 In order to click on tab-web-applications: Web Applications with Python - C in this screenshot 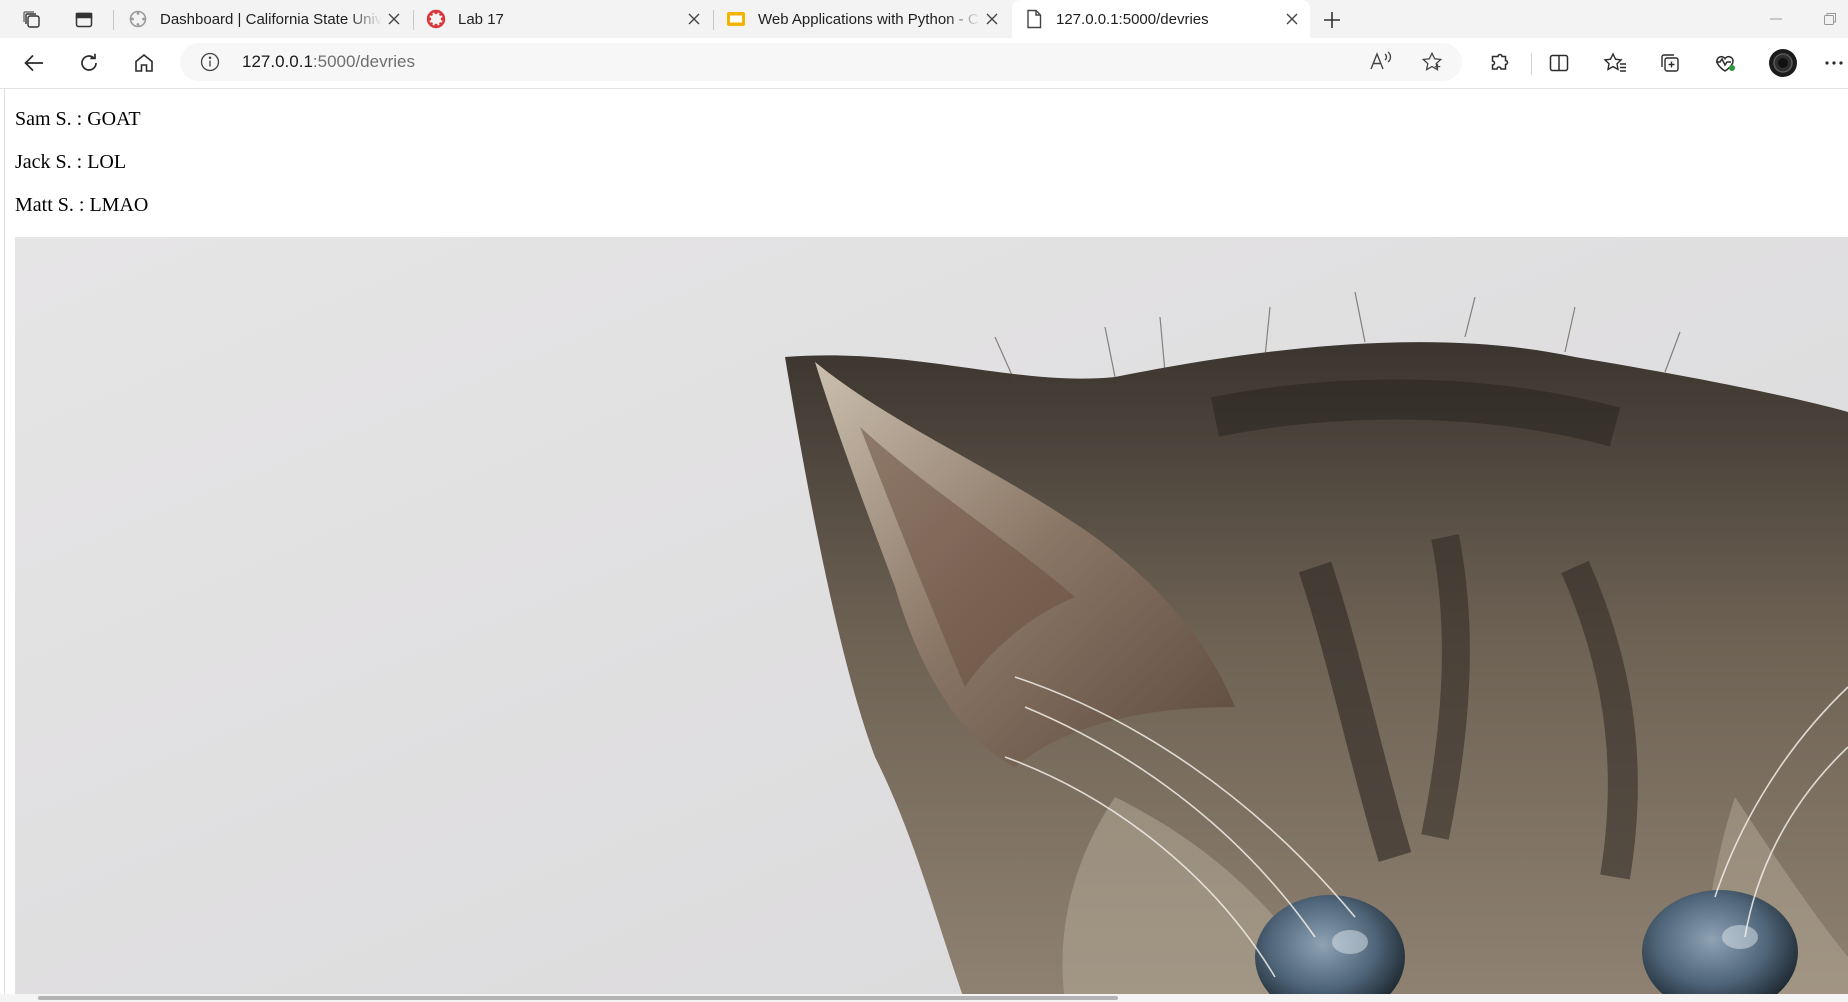, I will do `click(862, 19)`.